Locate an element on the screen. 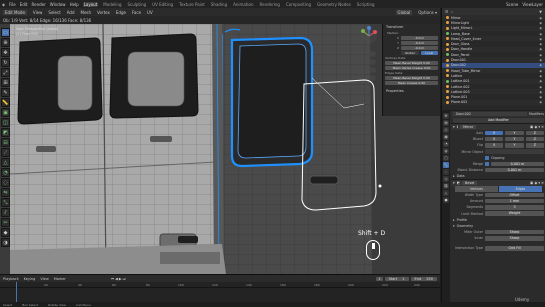 The width and height of the screenshot is (545, 307). extrude-tool-icon: ▣ is located at coordinates (5, 112).